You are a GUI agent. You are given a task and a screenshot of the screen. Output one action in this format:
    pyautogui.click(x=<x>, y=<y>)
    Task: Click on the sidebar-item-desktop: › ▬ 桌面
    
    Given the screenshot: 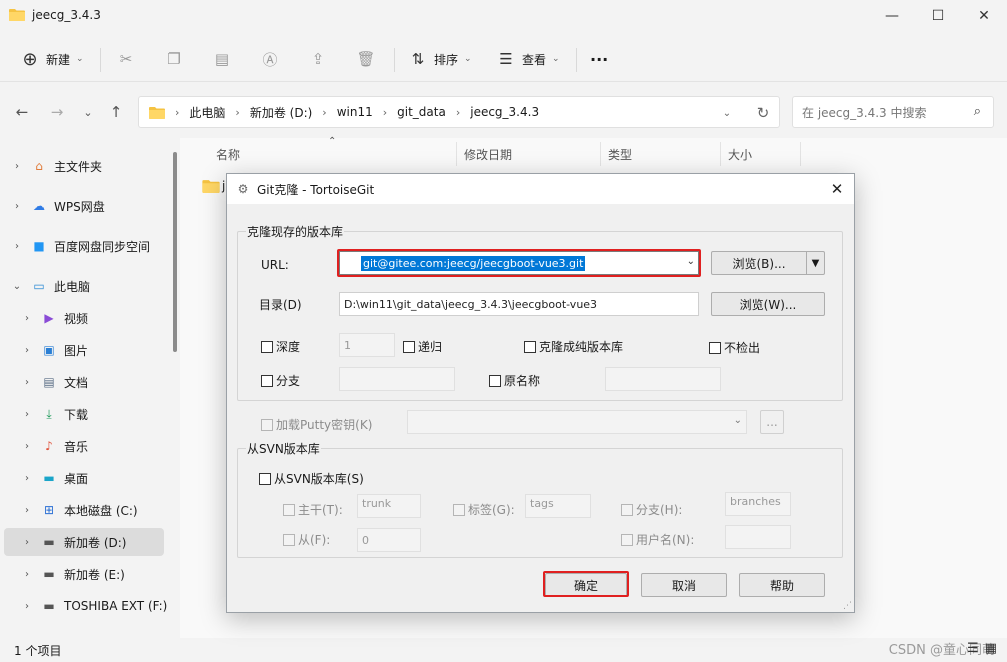 What is the action you would take?
    pyautogui.click(x=84, y=478)
    